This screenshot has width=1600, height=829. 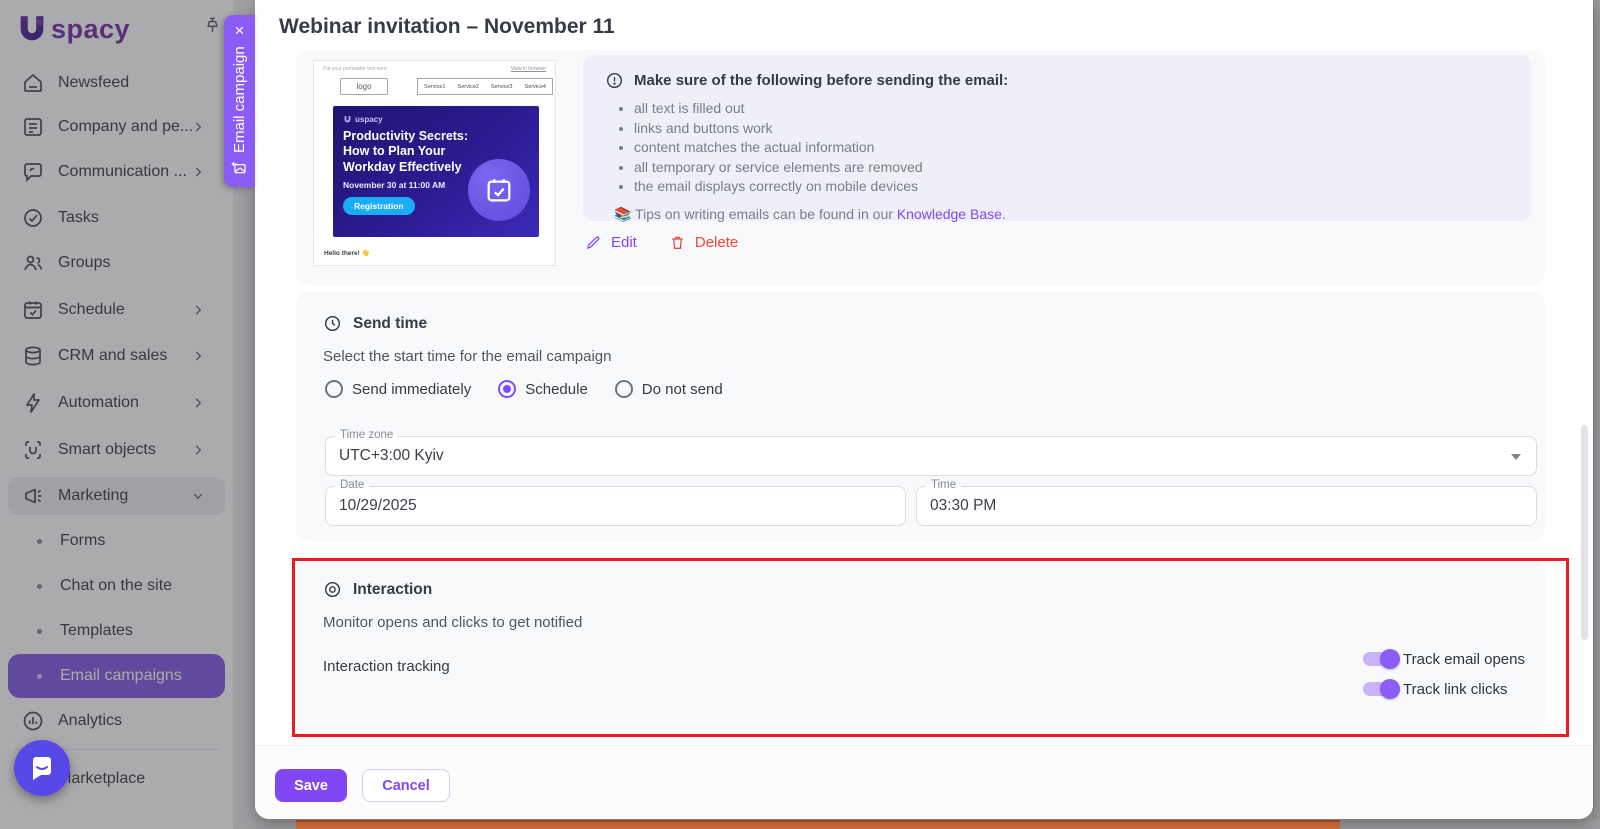 What do you see at coordinates (311, 785) in the screenshot?
I see `save-button: Save` at bounding box center [311, 785].